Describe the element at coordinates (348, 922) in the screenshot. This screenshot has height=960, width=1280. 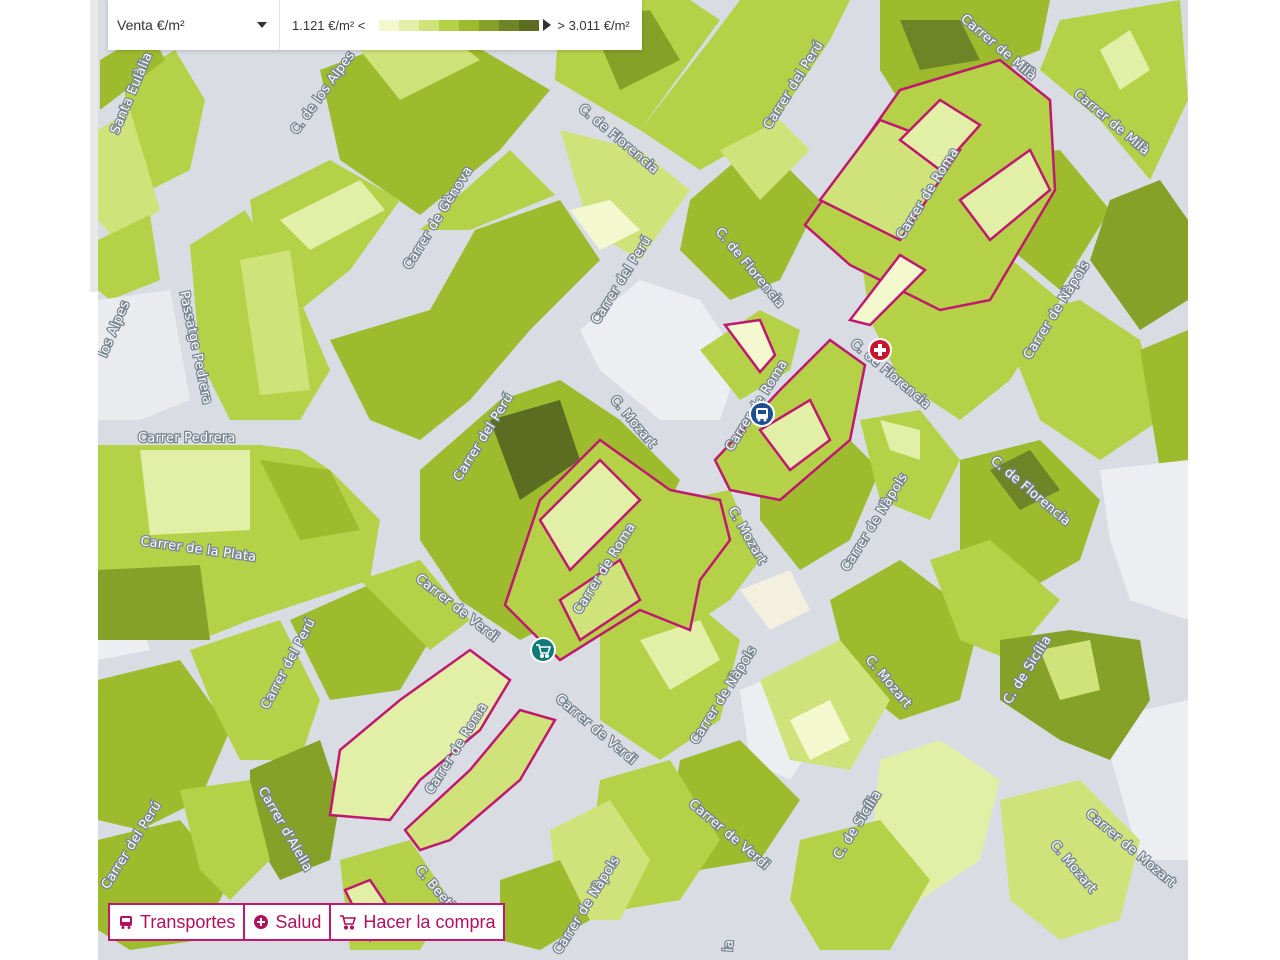
I see `cart-icon` at that location.